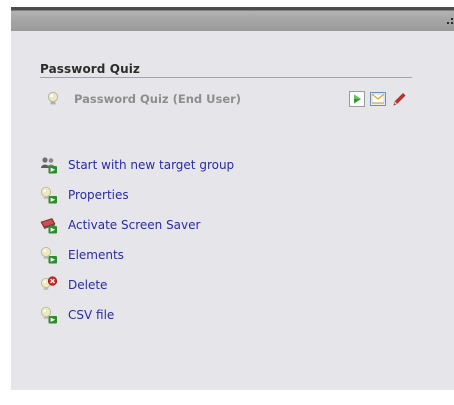 This screenshot has width=454, height=405. Describe the element at coordinates (53, 98) in the screenshot. I see `lightbulb-icon` at that location.